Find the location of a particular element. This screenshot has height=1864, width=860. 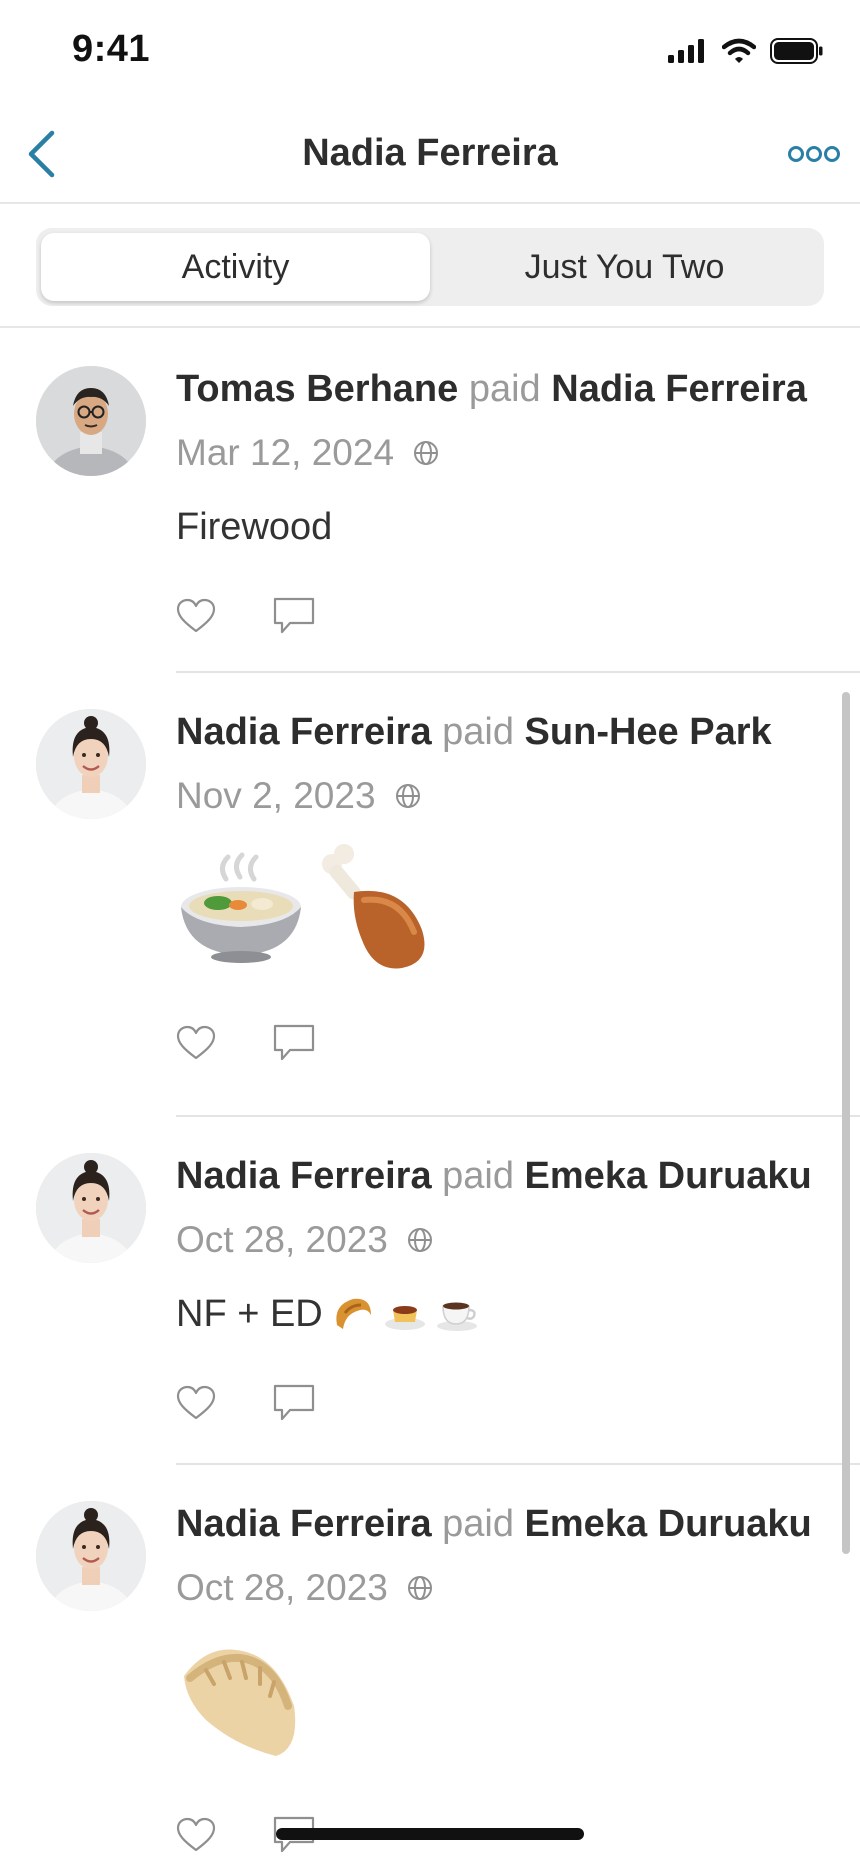

transaction-headline: Nadia Ferreira paid Sun-Hee Park is located at coordinates (503, 732).